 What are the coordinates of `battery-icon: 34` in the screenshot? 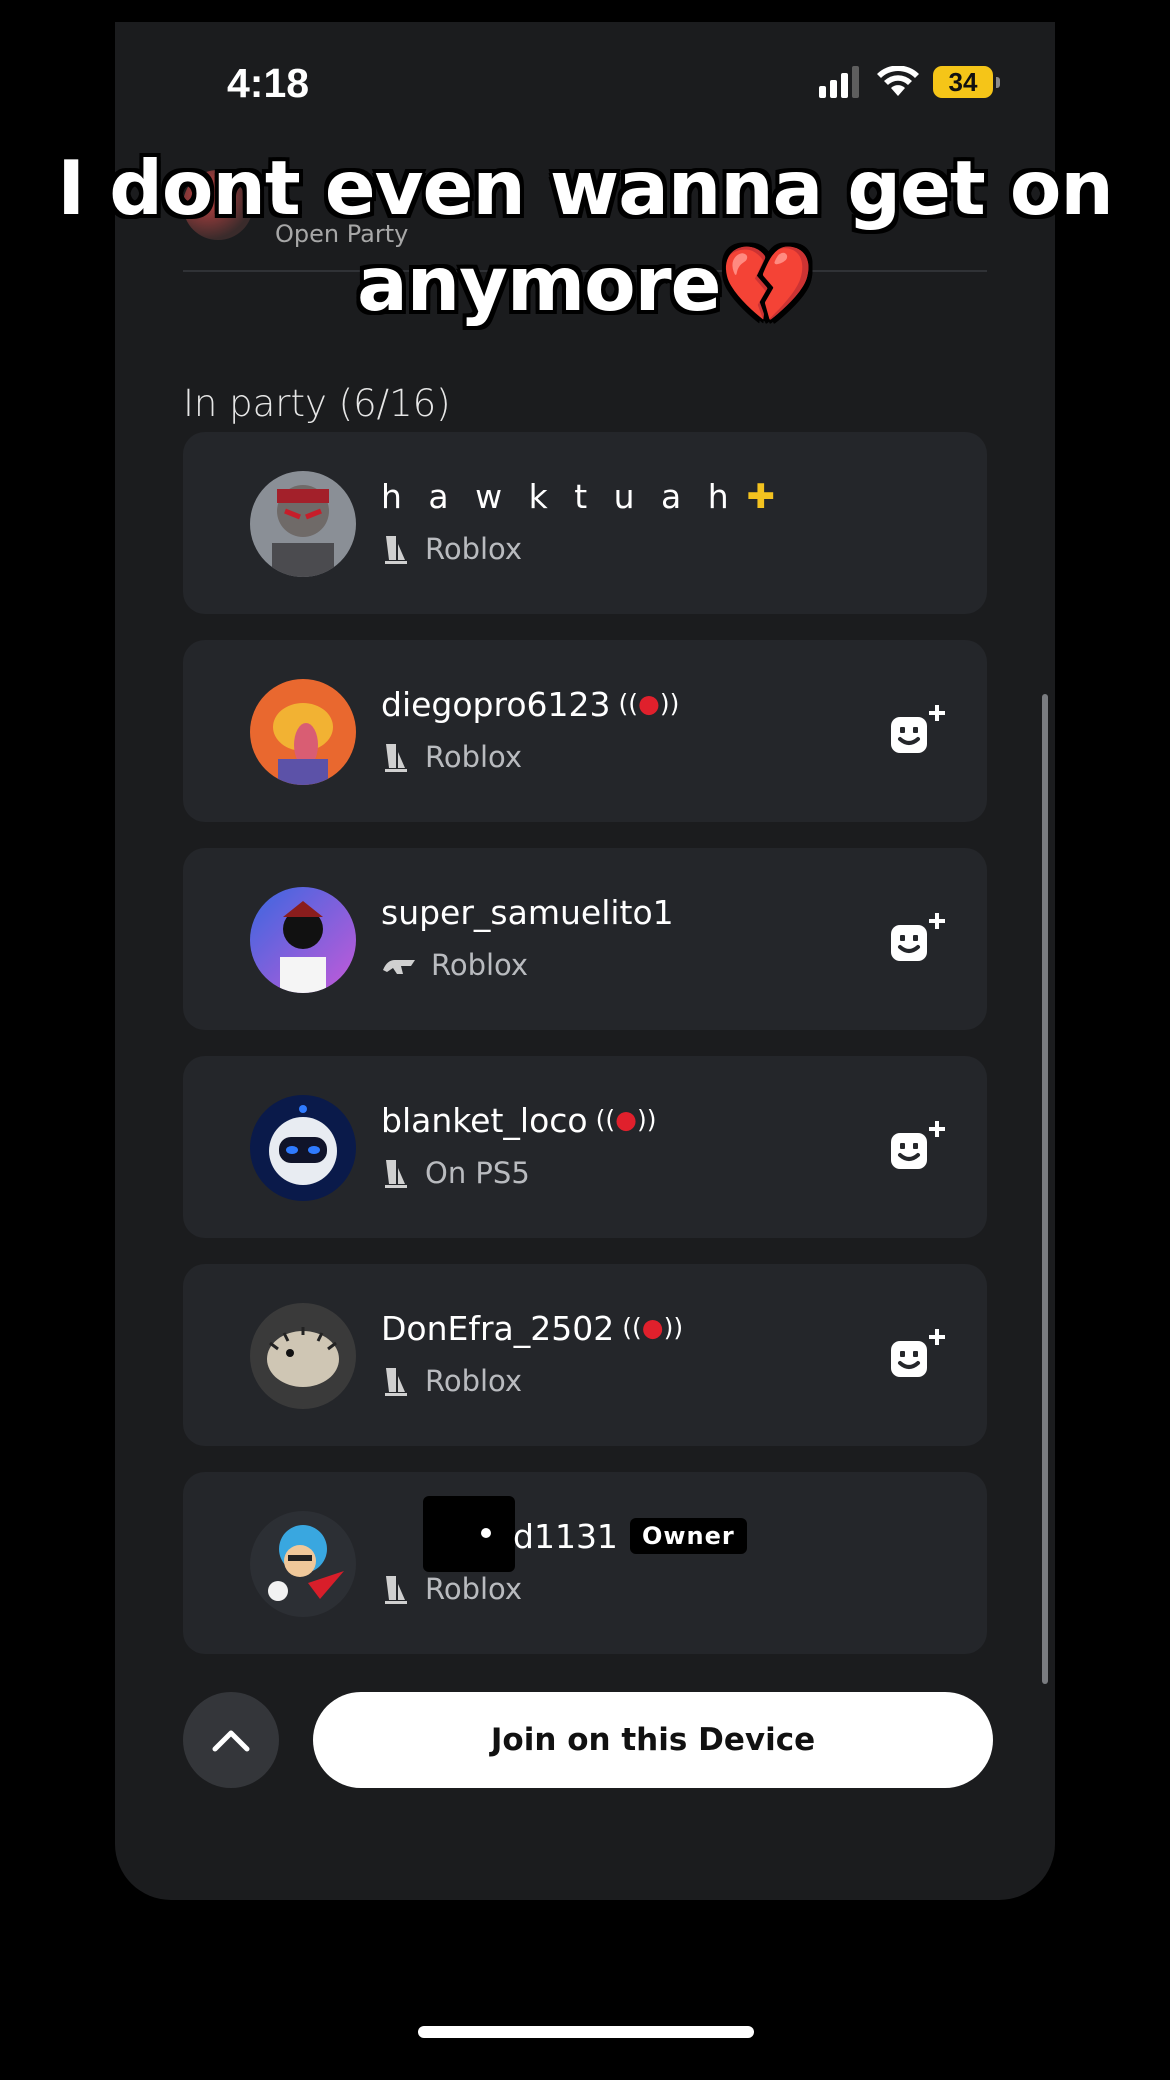 It's located at (966, 82).